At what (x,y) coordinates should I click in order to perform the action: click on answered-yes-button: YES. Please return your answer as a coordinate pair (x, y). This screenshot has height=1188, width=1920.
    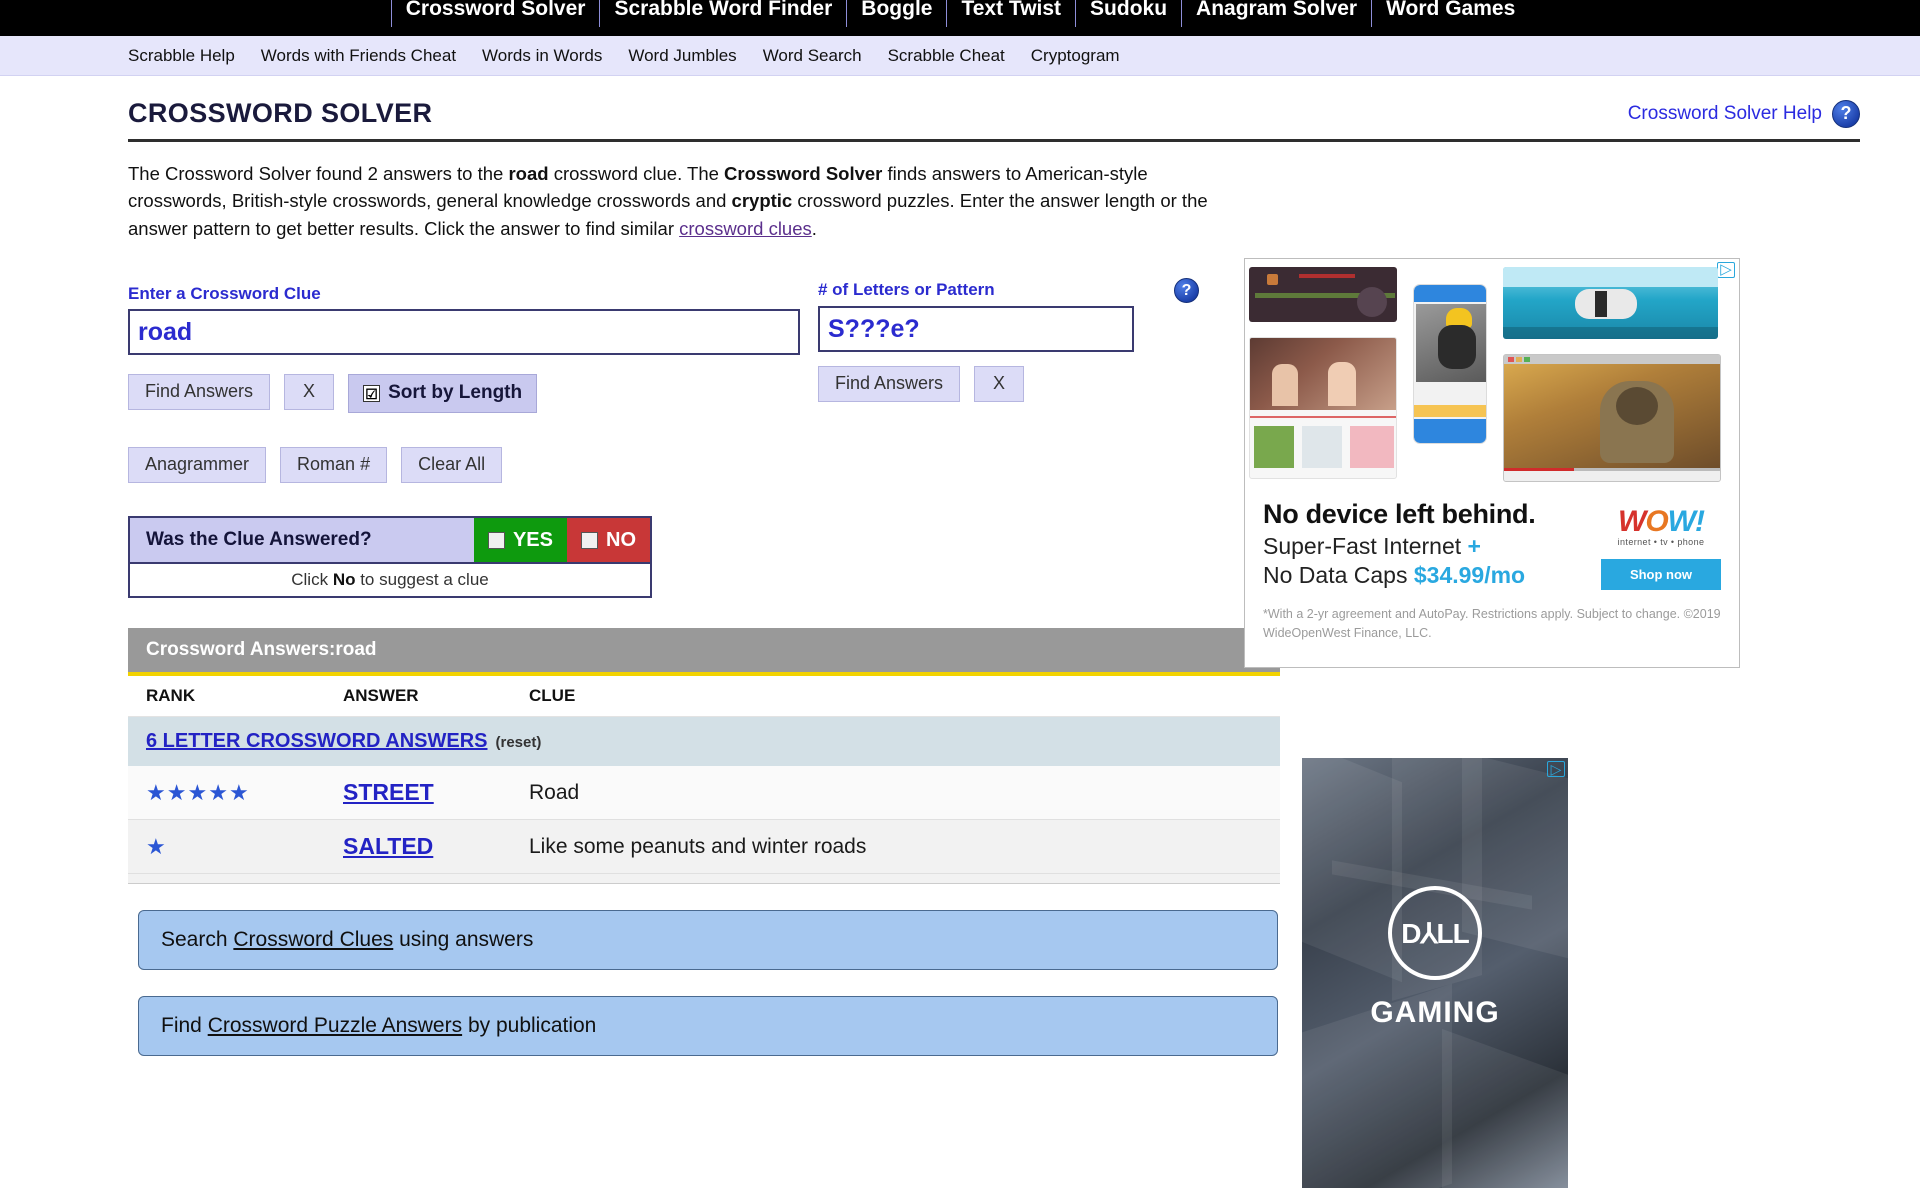
    Looking at the image, I should click on (520, 540).